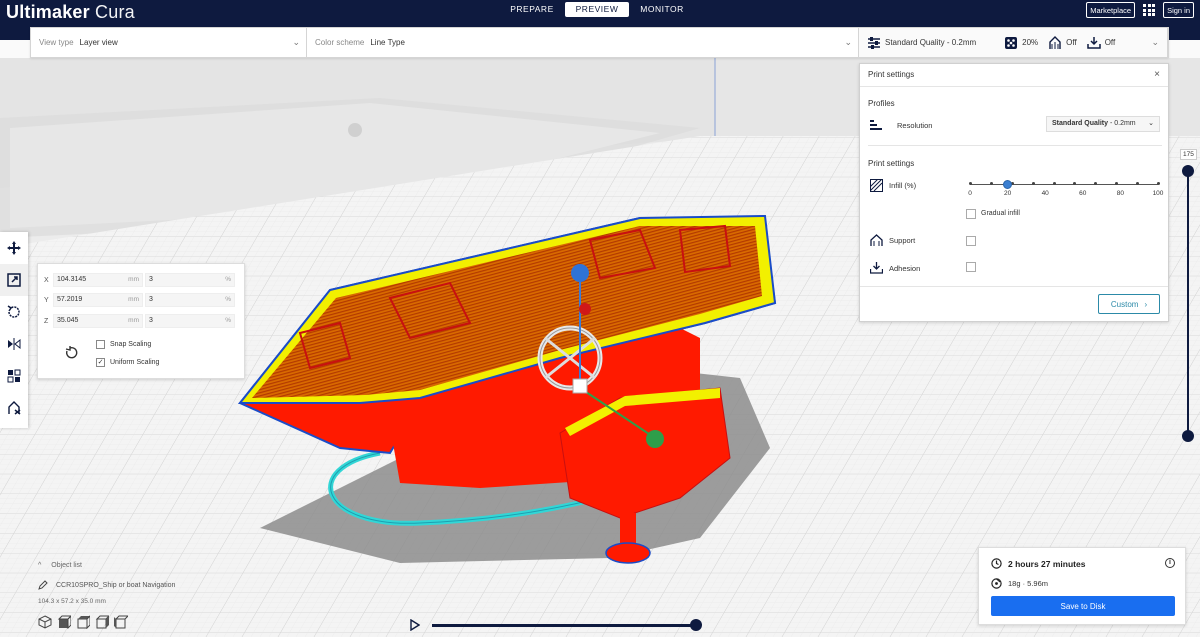  I want to click on layer-slider-track, so click(1188, 303).